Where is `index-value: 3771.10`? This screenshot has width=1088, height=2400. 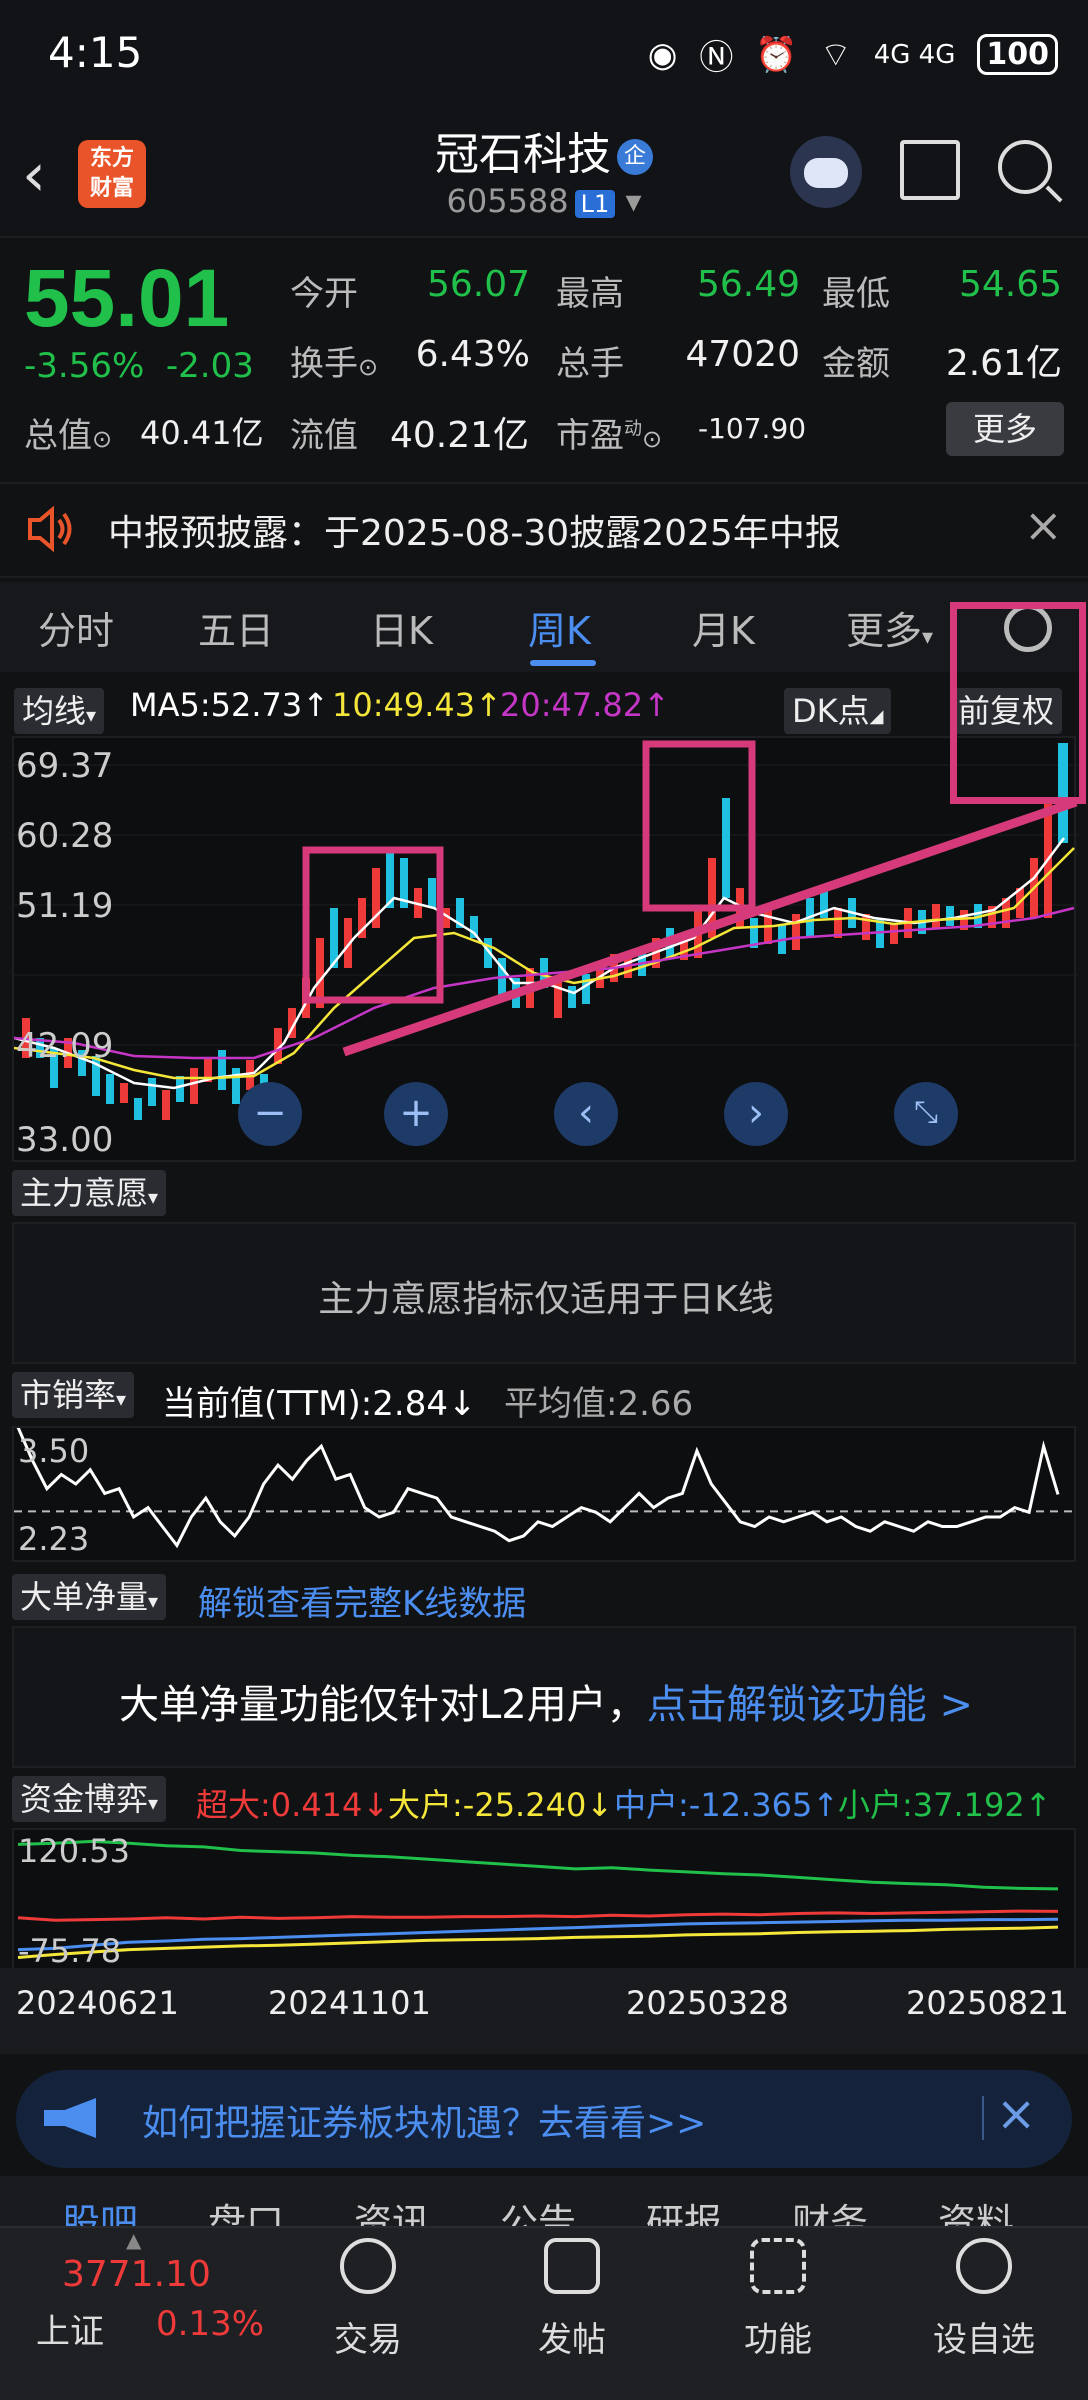
index-value: 3771.10 is located at coordinates (136, 2274).